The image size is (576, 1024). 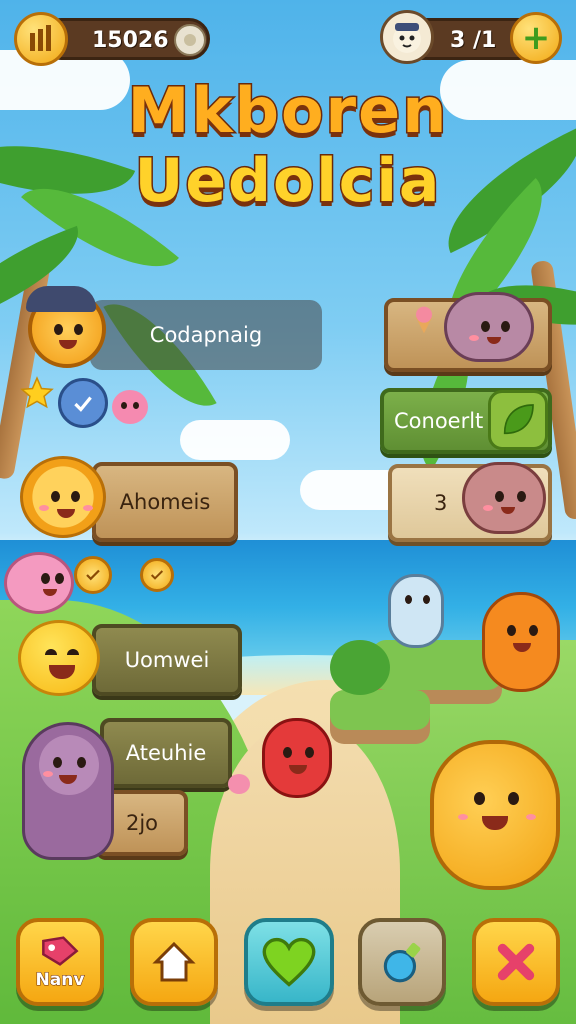 I want to click on smiley-face-icon, so click(x=59, y=658).